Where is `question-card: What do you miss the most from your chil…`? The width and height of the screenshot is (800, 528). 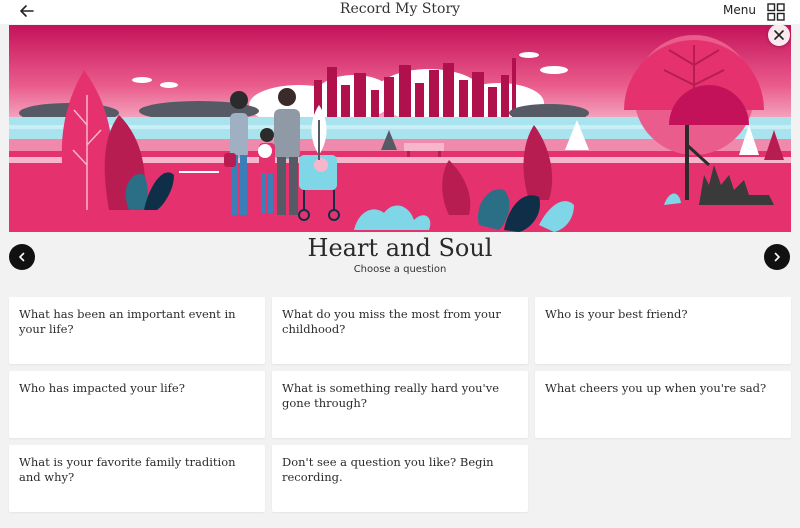 question-card: What do you miss the most from your chil… is located at coordinates (400, 330).